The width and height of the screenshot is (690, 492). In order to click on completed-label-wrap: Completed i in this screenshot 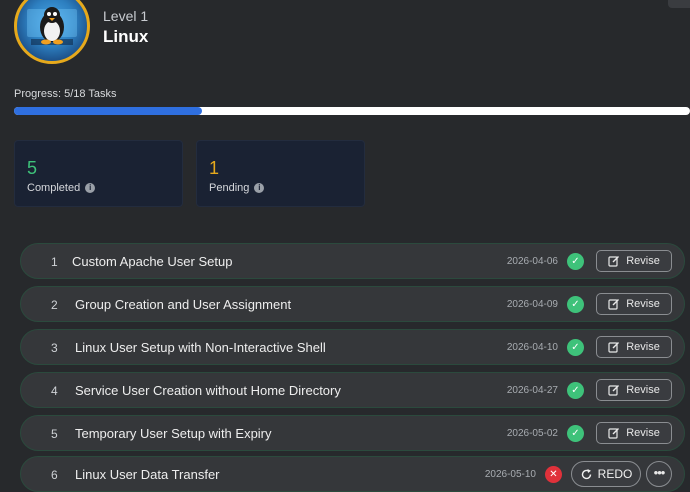, I will do `click(61, 188)`.